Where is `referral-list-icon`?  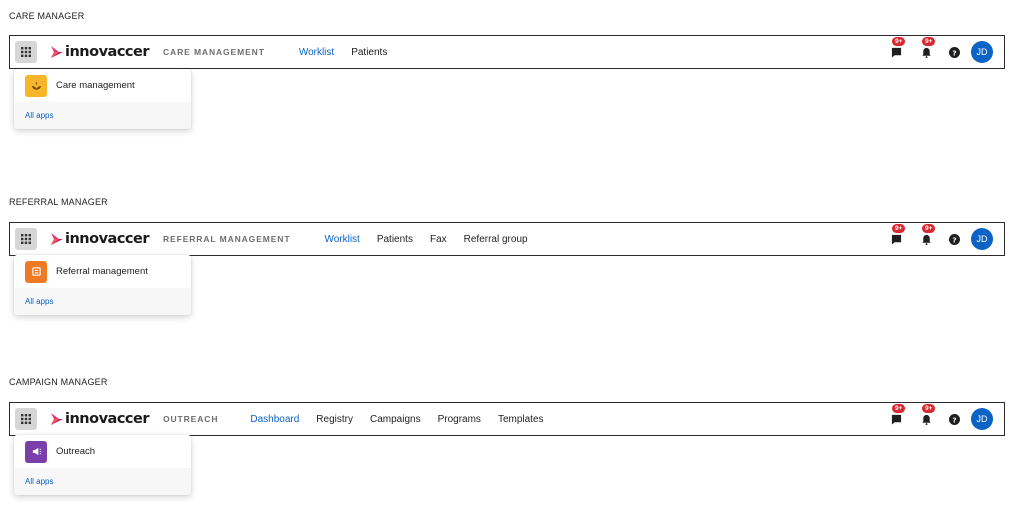
referral-list-icon is located at coordinates (36, 271).